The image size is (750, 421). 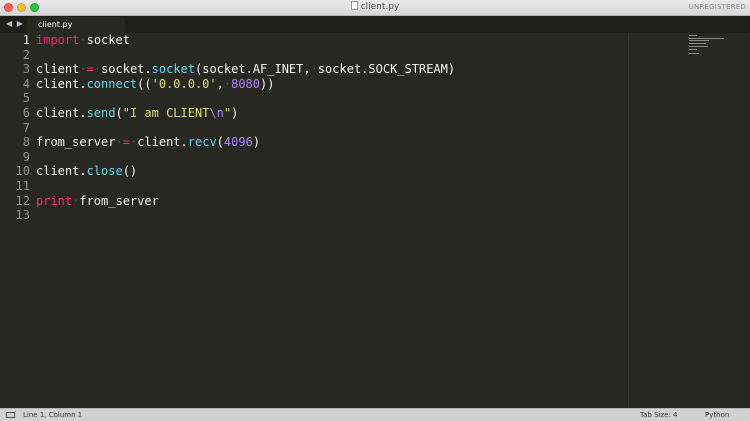 What do you see at coordinates (332, 142) in the screenshot?
I see `code-line: from_server·=·client.recv(4096)` at bounding box center [332, 142].